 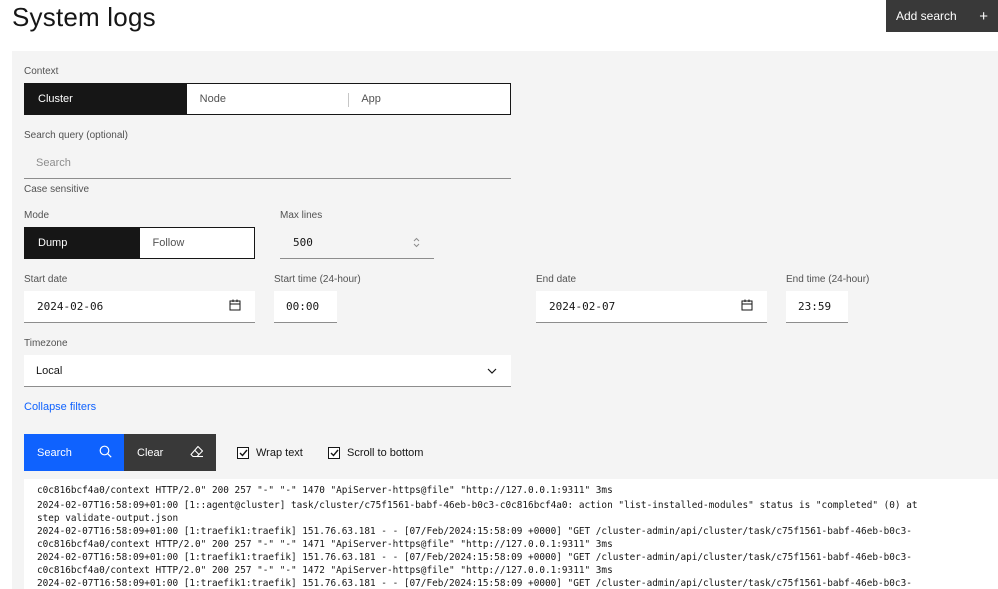 What do you see at coordinates (303, 306) in the screenshot?
I see `start-time-value: 00:00` at bounding box center [303, 306].